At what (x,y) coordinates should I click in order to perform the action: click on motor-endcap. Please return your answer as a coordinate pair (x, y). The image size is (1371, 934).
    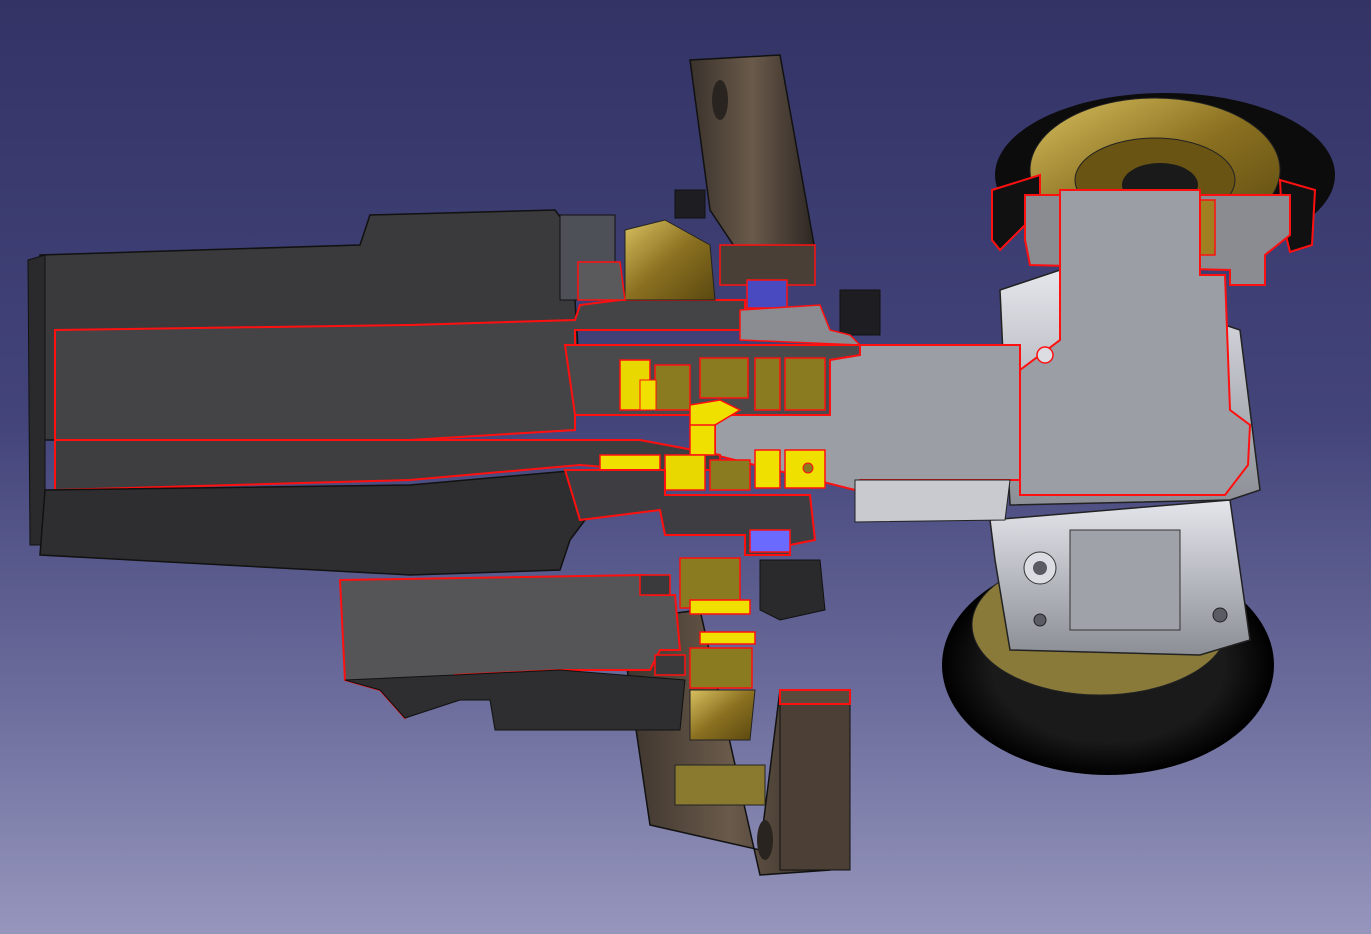
    Looking at the image, I should click on (36, 400).